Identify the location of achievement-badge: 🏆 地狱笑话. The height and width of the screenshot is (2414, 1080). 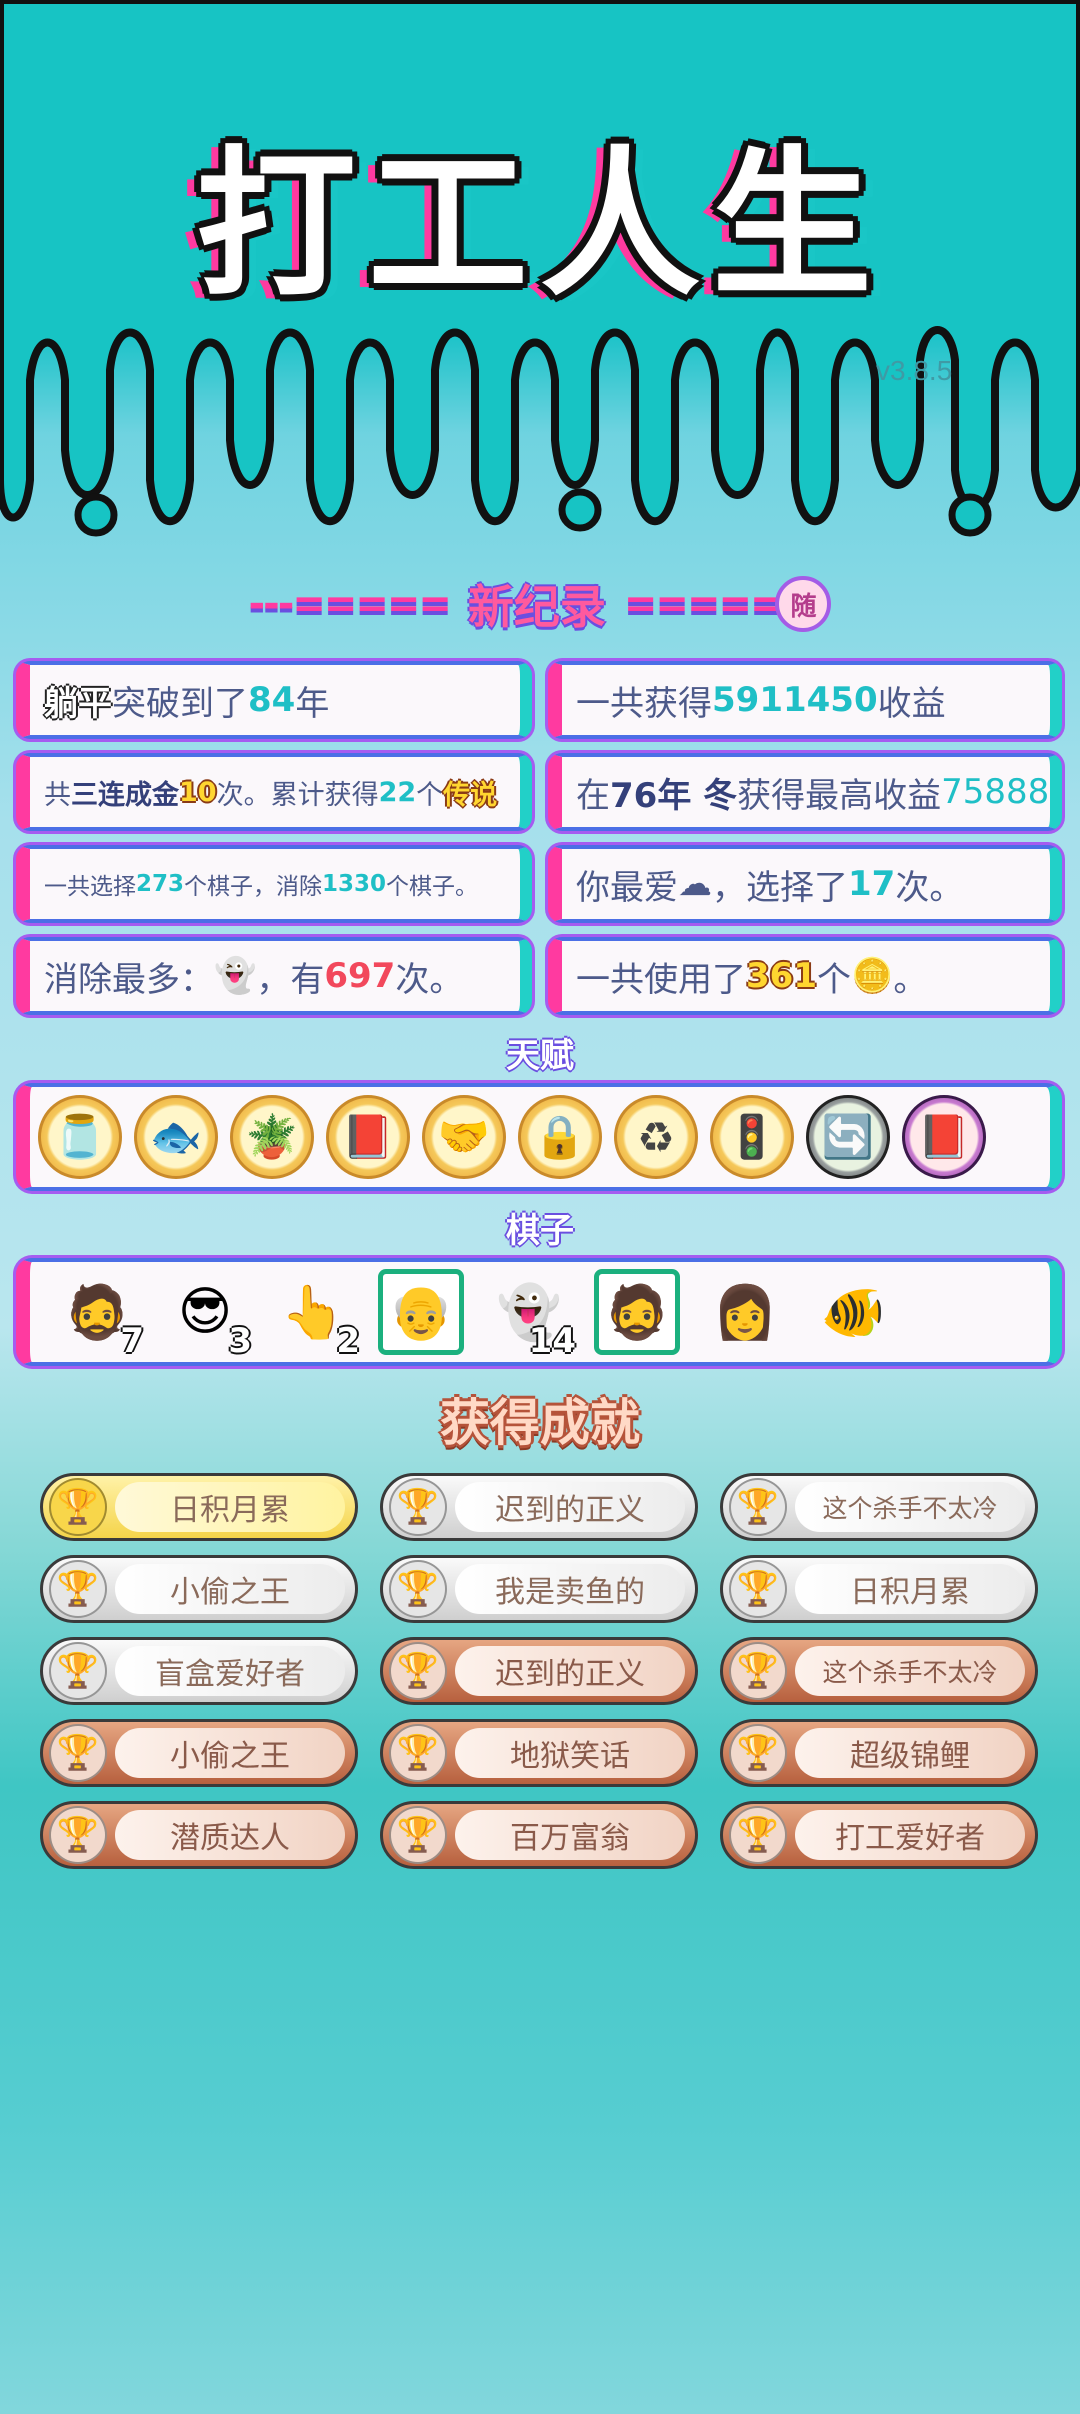
(539, 1753).